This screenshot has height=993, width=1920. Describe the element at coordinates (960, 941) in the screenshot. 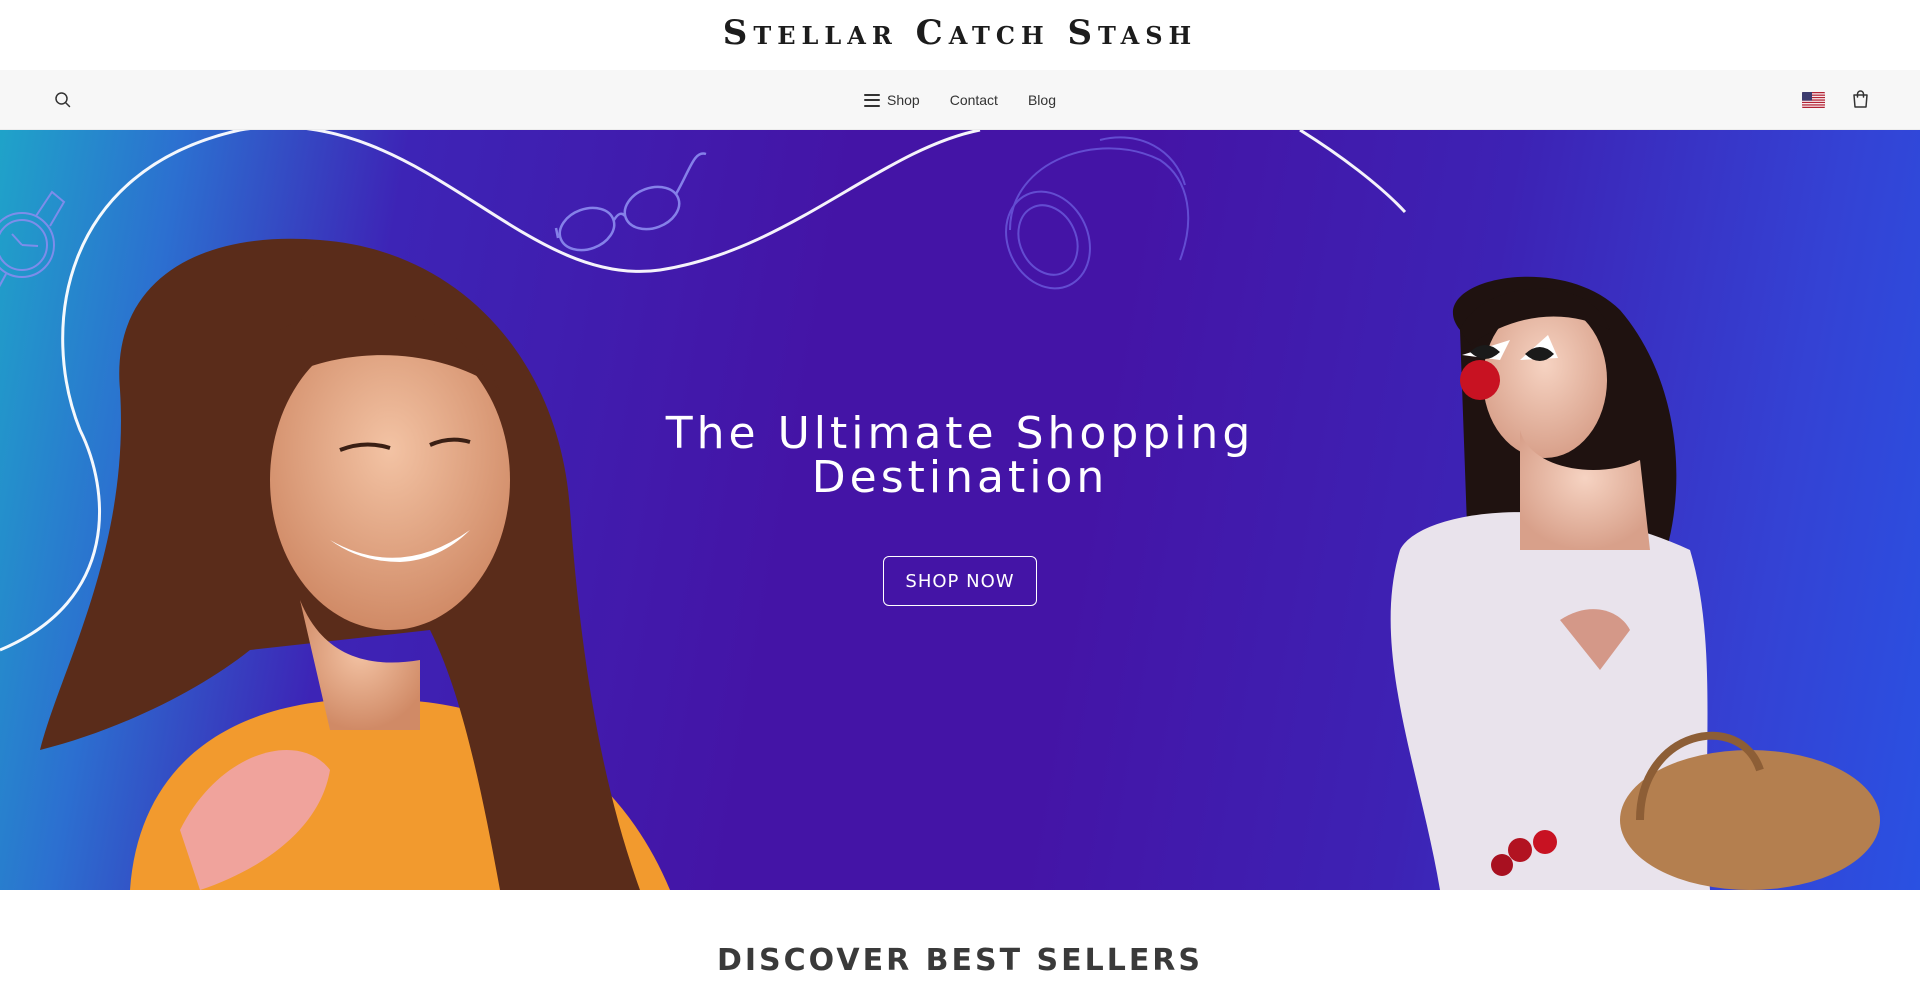

I see `best-sellers-section: DISCOVER BEST SELLERS` at that location.